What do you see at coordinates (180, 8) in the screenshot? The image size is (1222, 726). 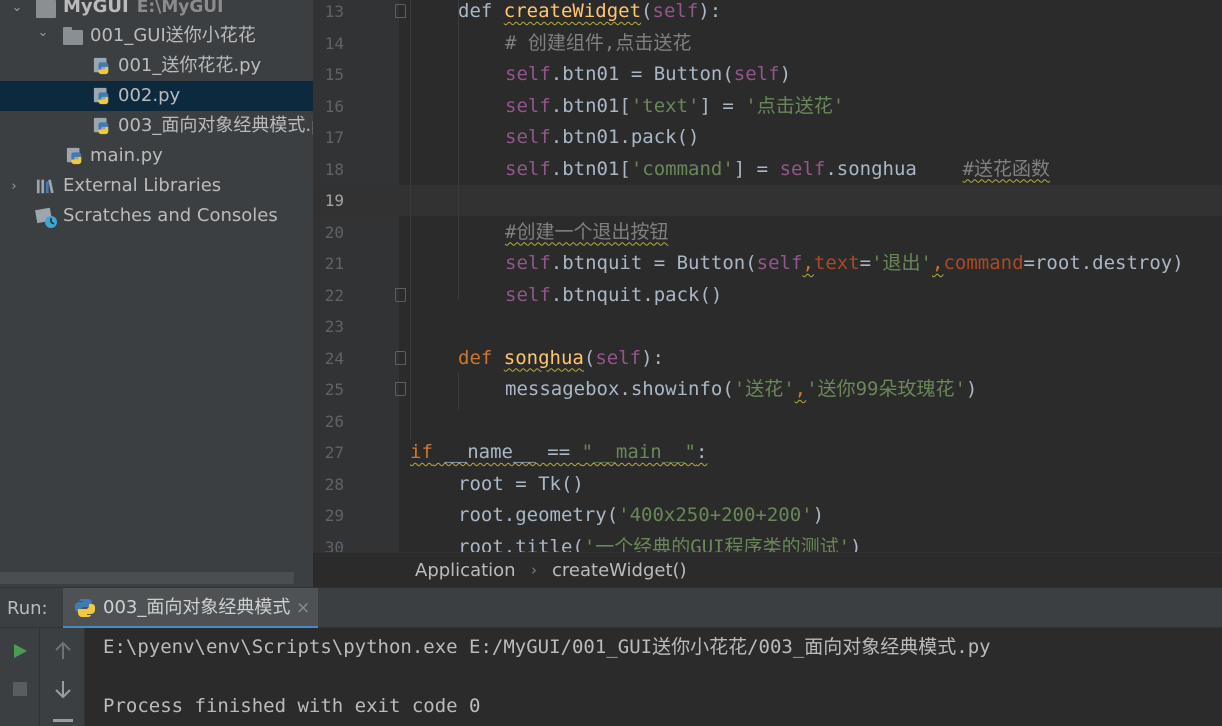 I see `project-path: E:\MyGUI` at bounding box center [180, 8].